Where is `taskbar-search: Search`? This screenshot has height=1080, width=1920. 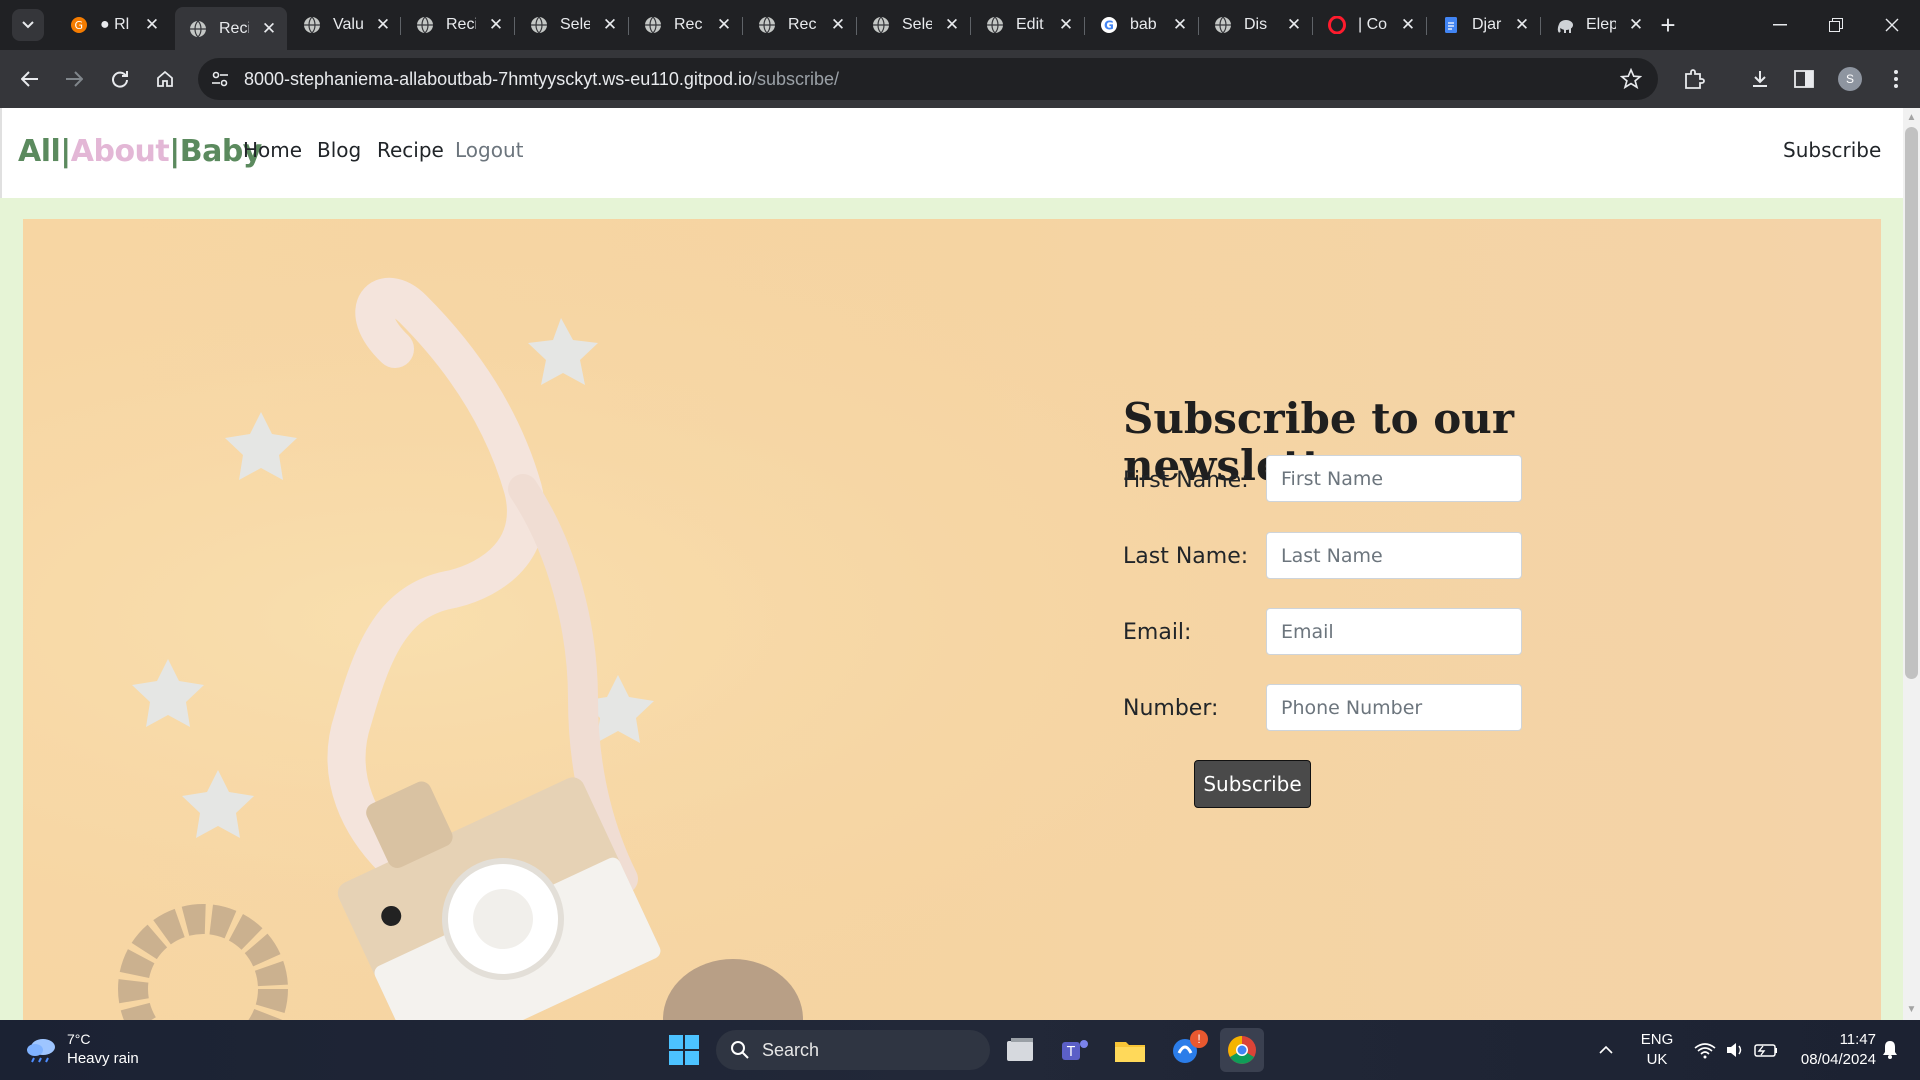
taskbar-search: Search is located at coordinates (853, 1050).